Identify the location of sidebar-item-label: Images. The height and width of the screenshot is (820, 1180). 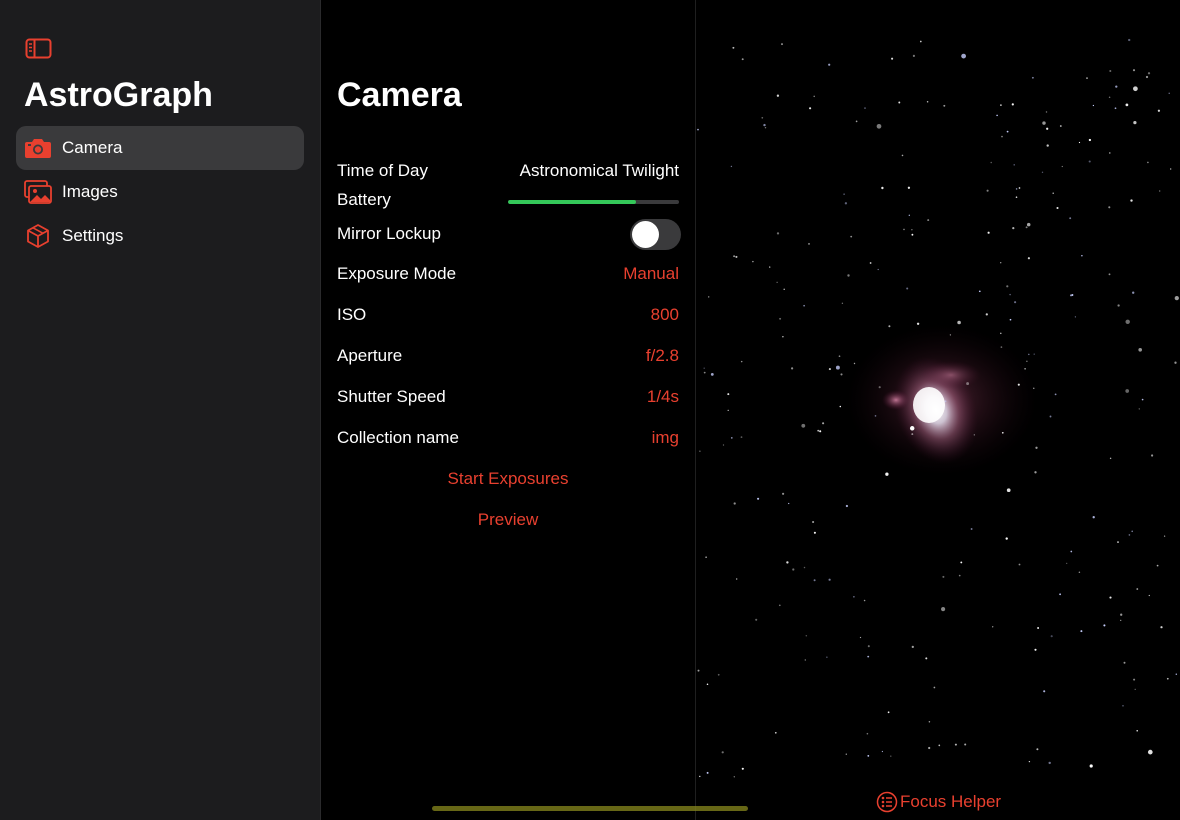
(90, 191).